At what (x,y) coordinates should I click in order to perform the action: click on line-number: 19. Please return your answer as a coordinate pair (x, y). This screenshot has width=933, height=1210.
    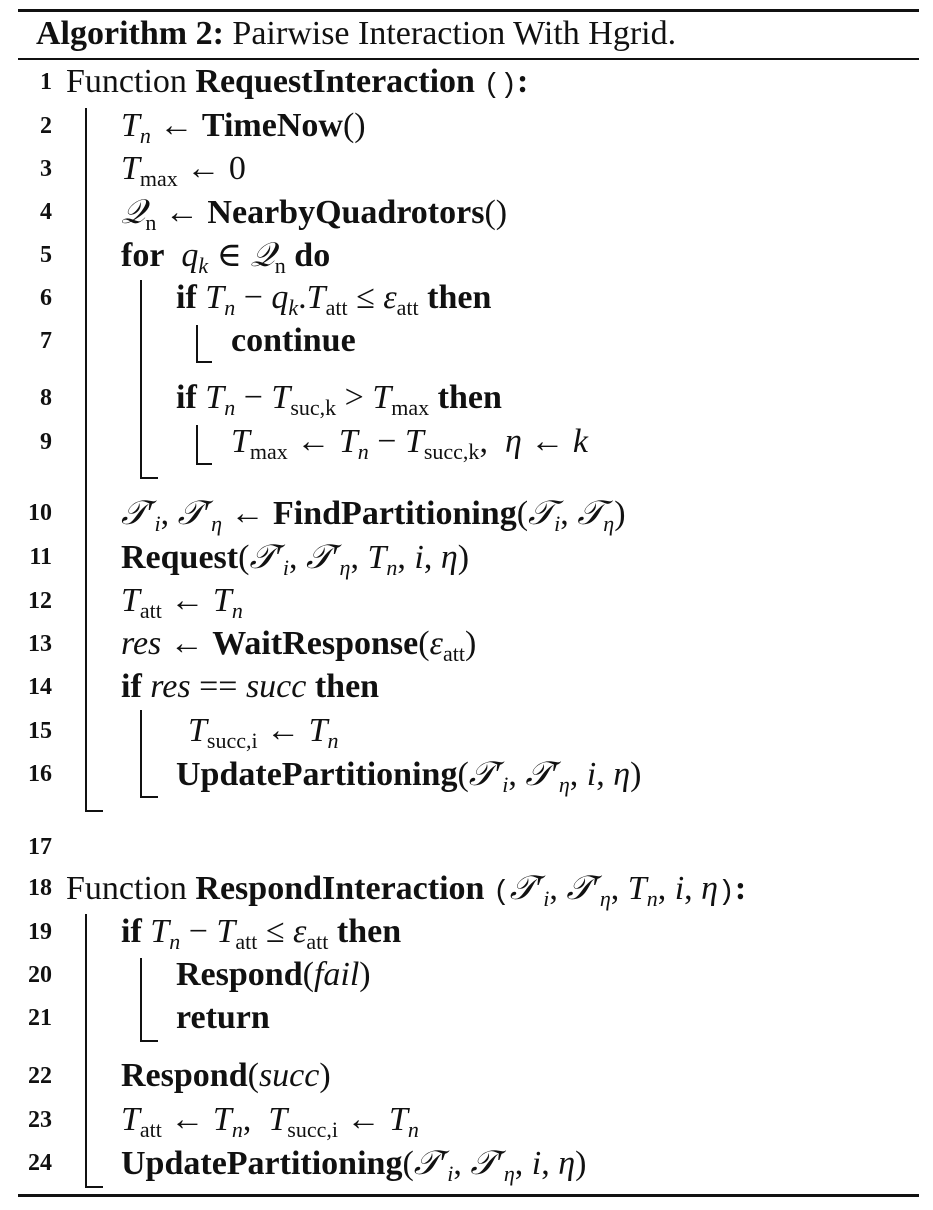
    Looking at the image, I should click on (40, 932).